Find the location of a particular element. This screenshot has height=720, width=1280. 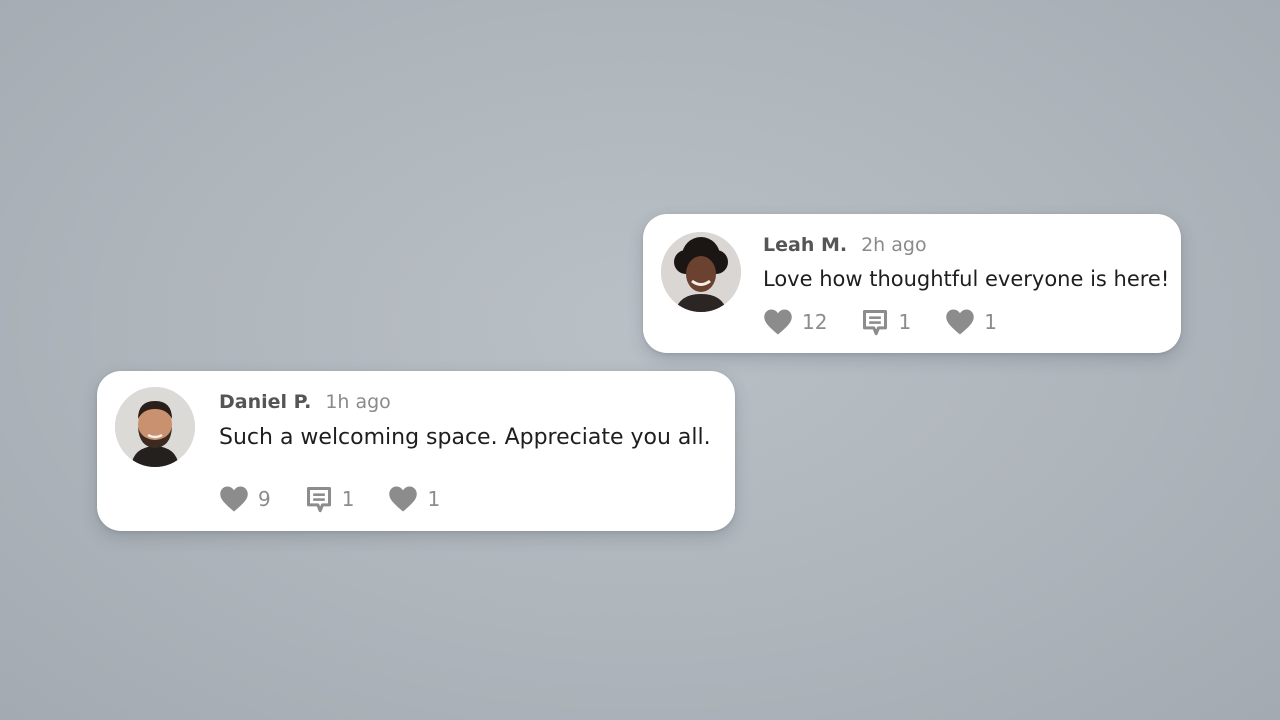

like-button: 12 is located at coordinates (795, 322).